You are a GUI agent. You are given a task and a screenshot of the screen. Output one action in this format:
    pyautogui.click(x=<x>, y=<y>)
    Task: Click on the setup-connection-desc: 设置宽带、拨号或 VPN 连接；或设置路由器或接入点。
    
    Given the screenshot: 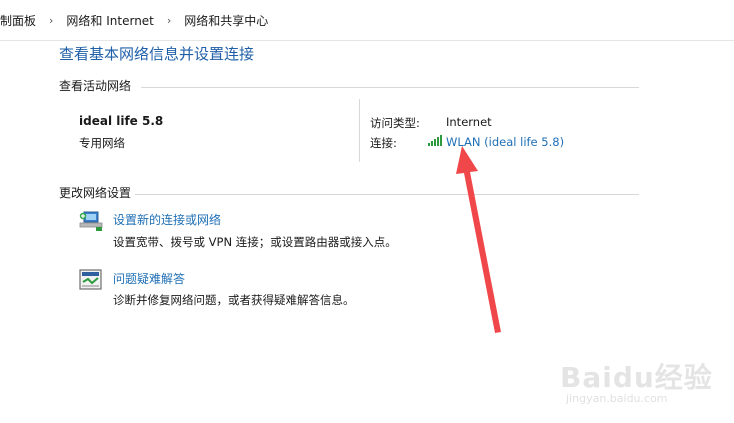 What is the action you would take?
    pyautogui.click(x=255, y=242)
    